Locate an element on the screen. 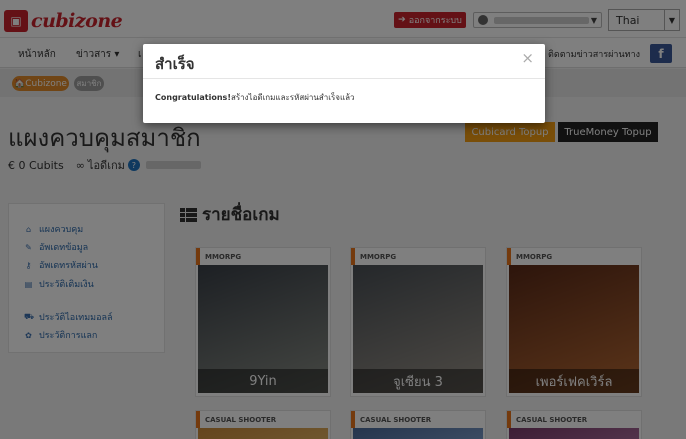  modal-header: สำเร็จ × is located at coordinates (344, 61).